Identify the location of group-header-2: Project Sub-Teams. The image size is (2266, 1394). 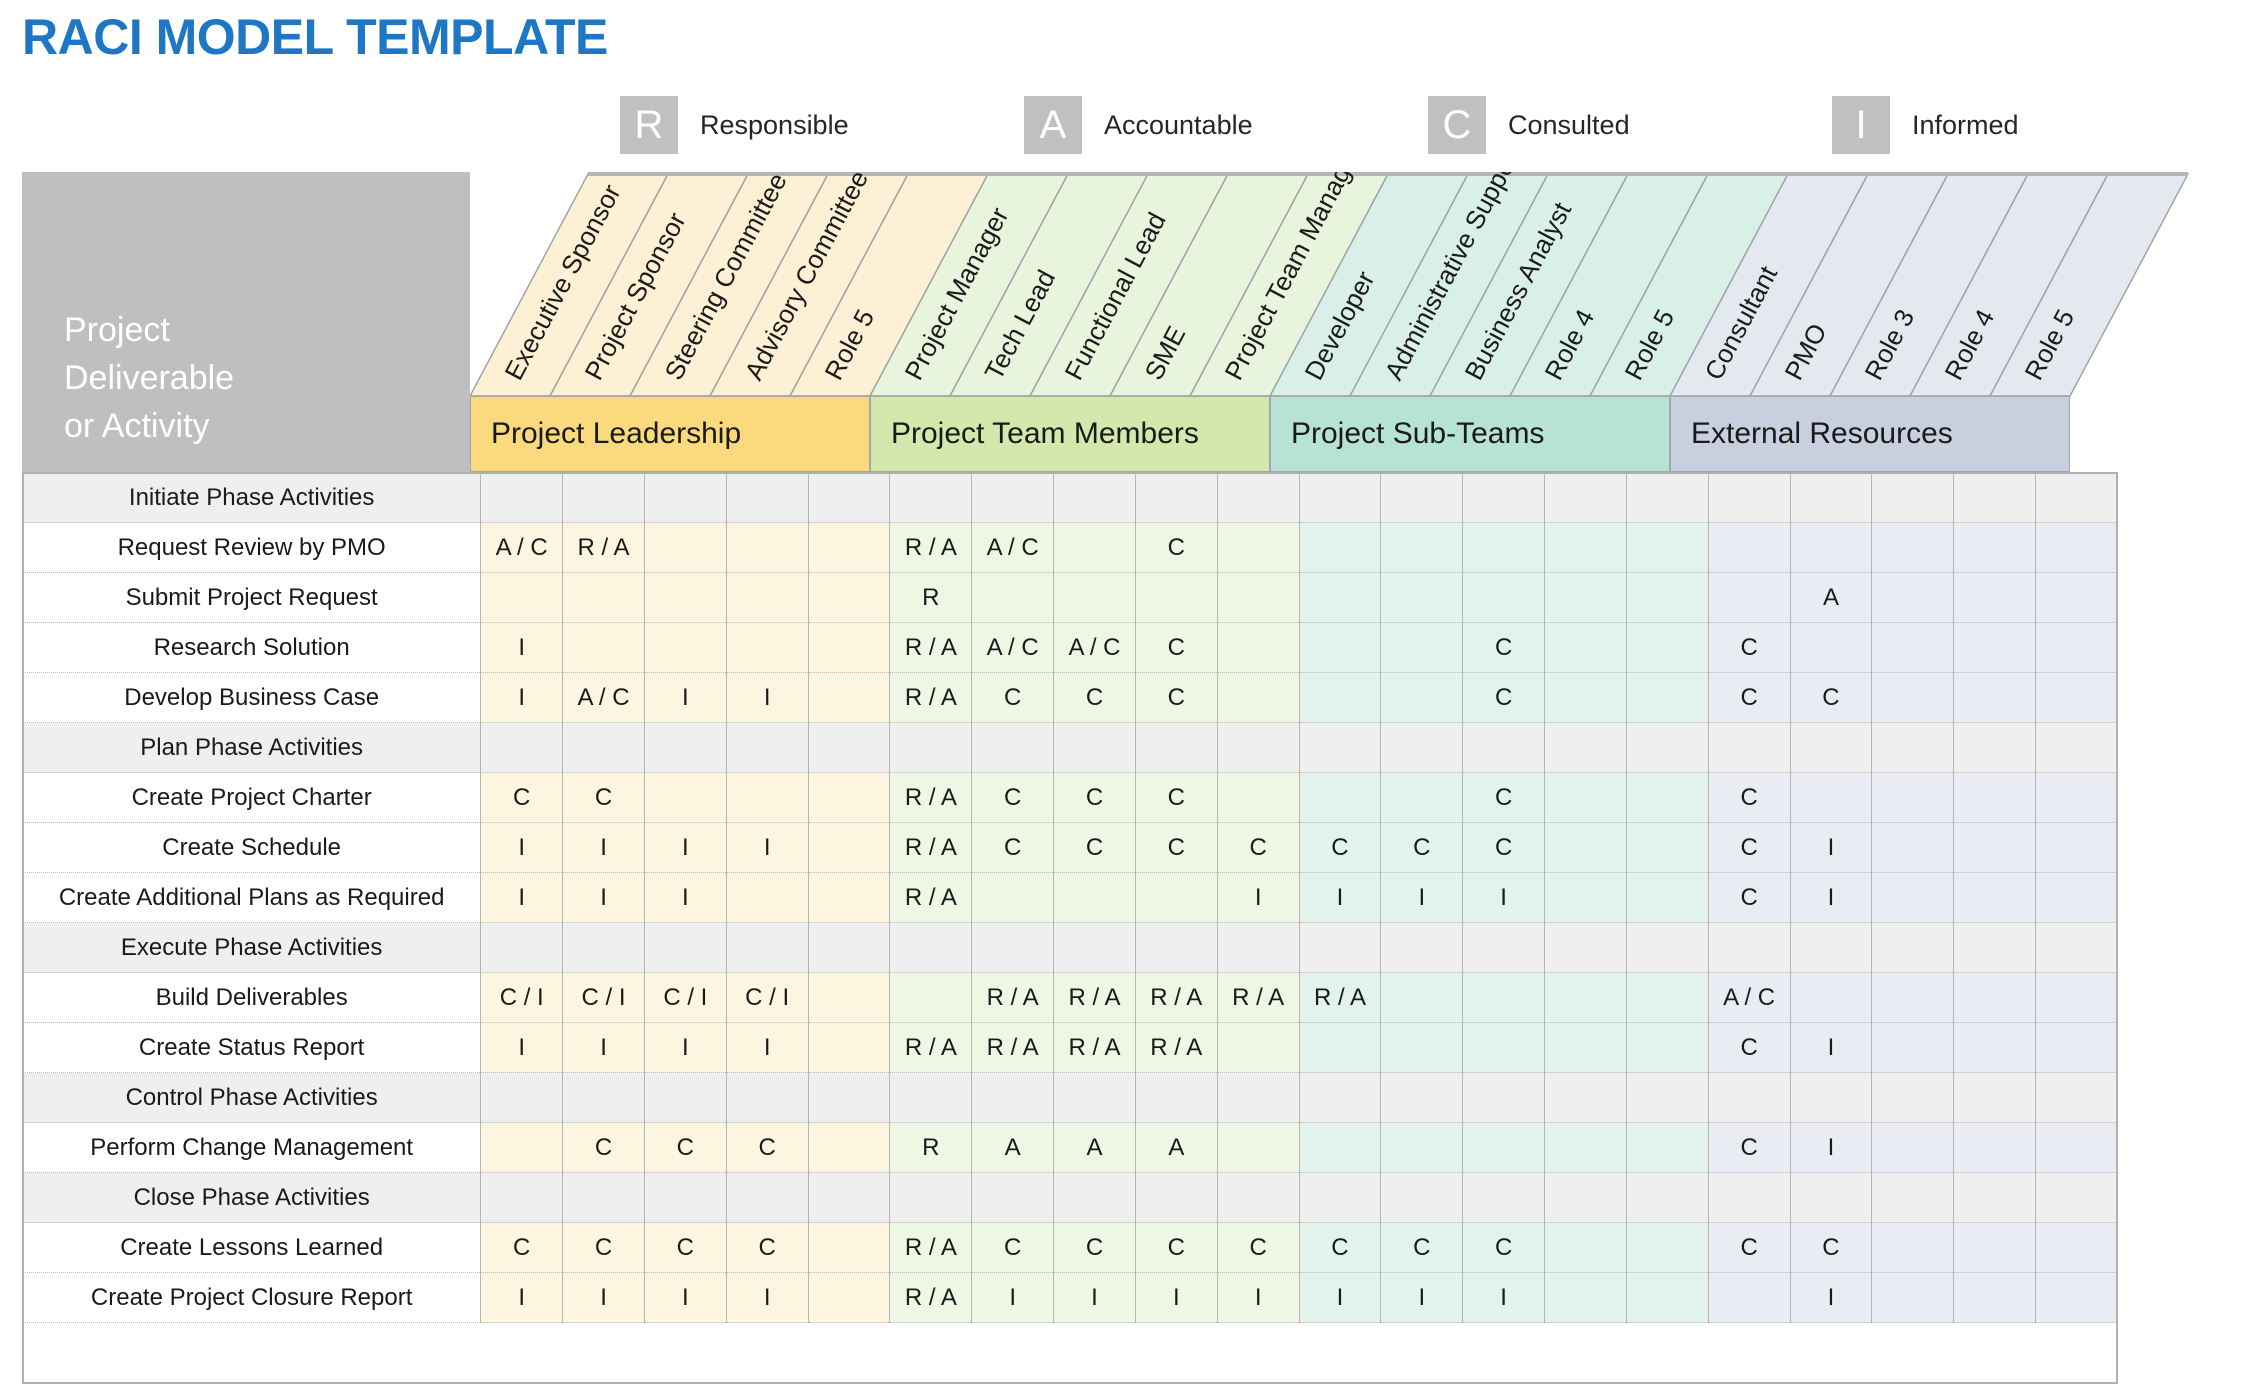
(1470, 434).